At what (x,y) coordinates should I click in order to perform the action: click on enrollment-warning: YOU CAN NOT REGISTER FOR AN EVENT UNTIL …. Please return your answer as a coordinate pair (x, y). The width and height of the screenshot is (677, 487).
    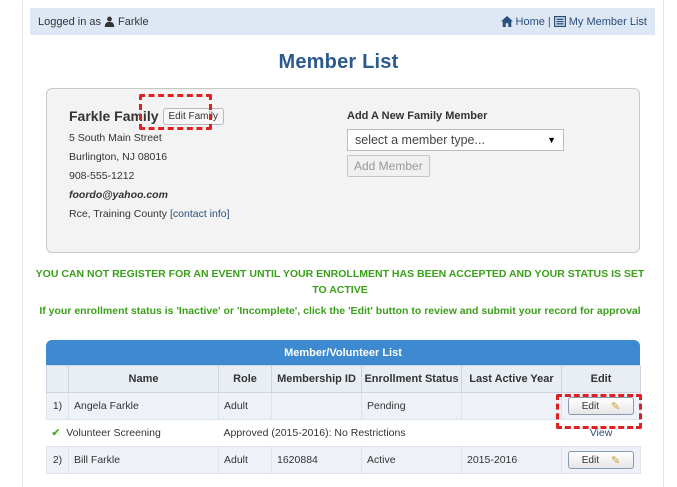
    Looking at the image, I should click on (340, 282).